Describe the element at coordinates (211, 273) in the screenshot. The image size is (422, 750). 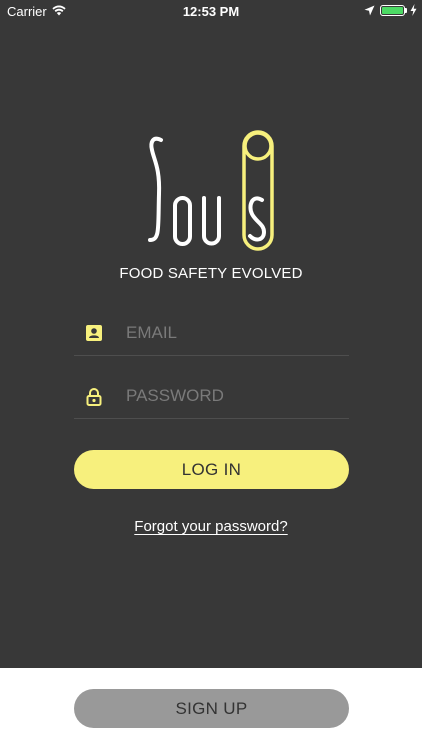
I see `tagline: FOOD SAFETY EVOLVED` at that location.